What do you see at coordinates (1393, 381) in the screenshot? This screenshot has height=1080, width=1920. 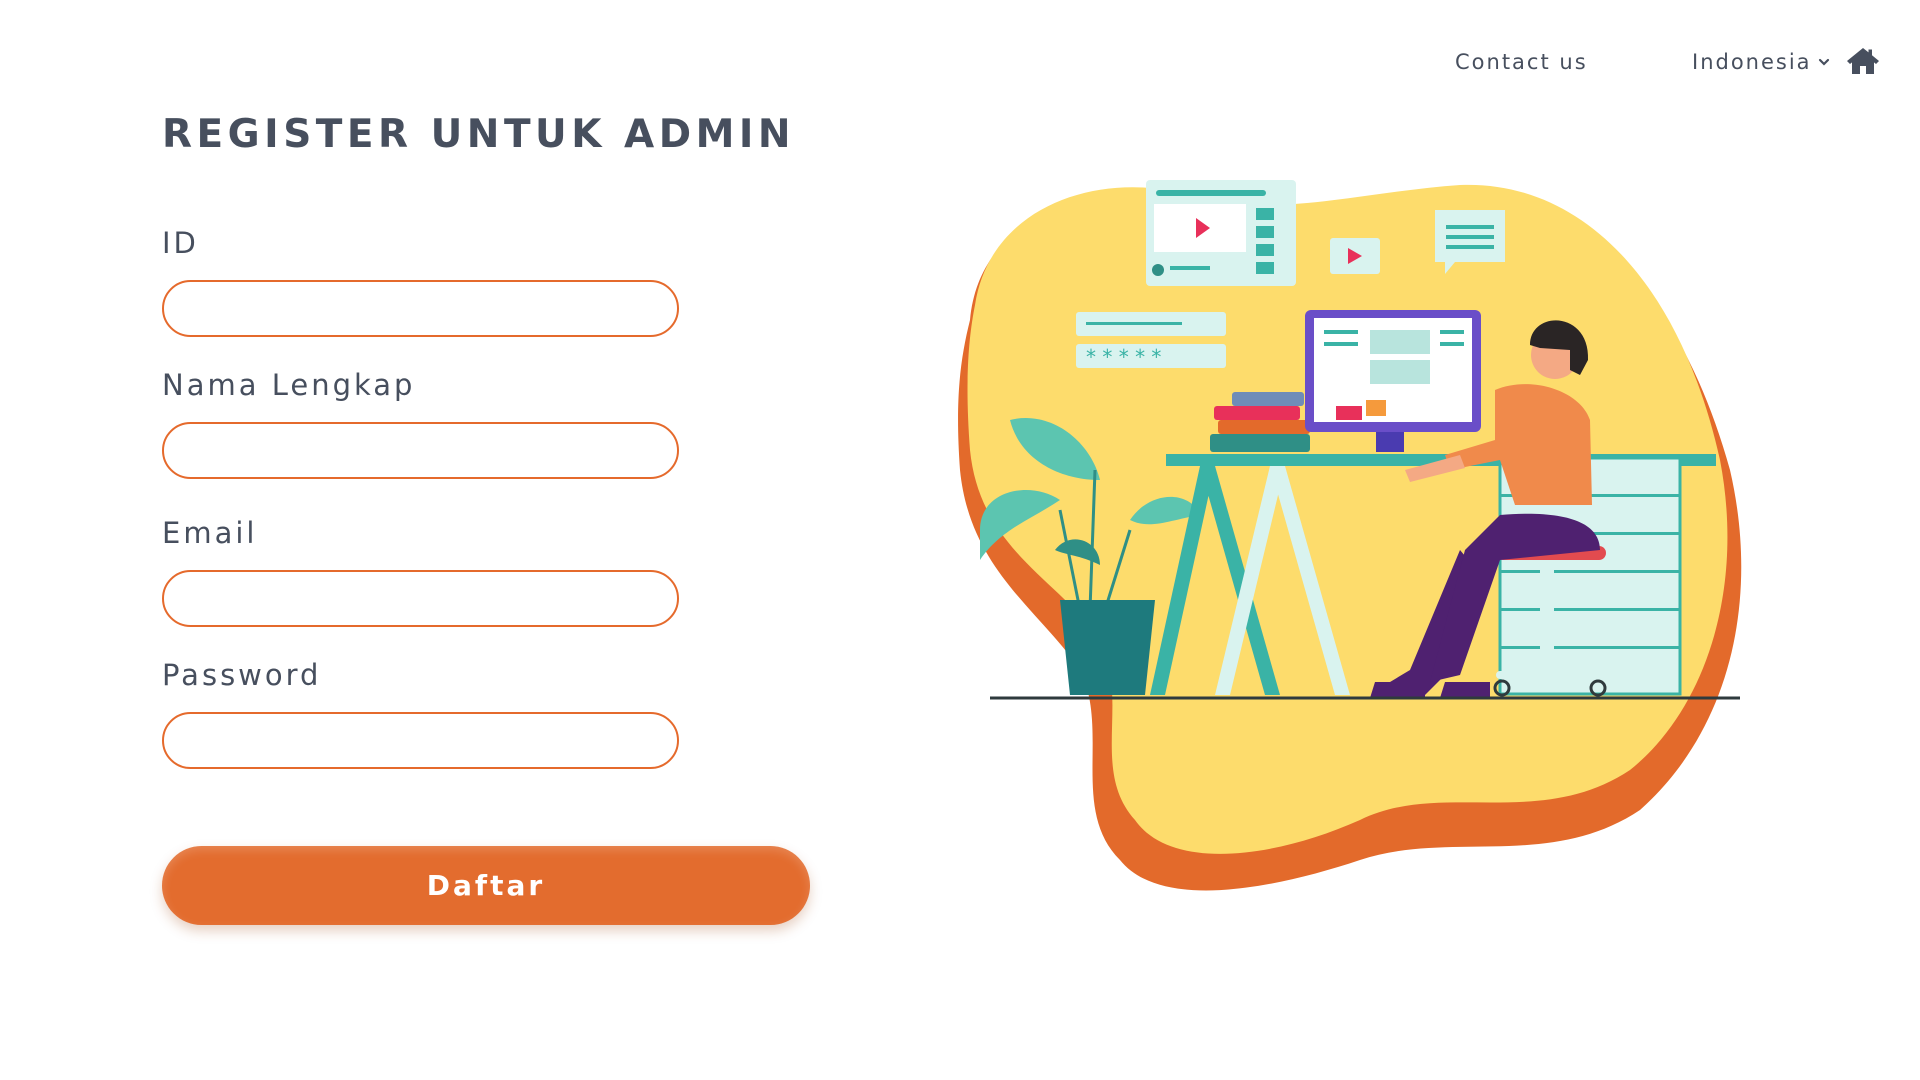 I see `monitor-graphic` at bounding box center [1393, 381].